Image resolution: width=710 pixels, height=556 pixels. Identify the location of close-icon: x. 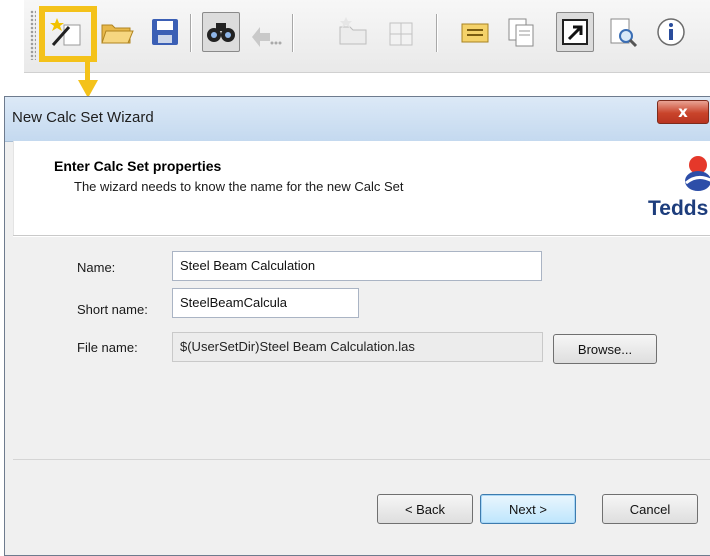
(683, 112).